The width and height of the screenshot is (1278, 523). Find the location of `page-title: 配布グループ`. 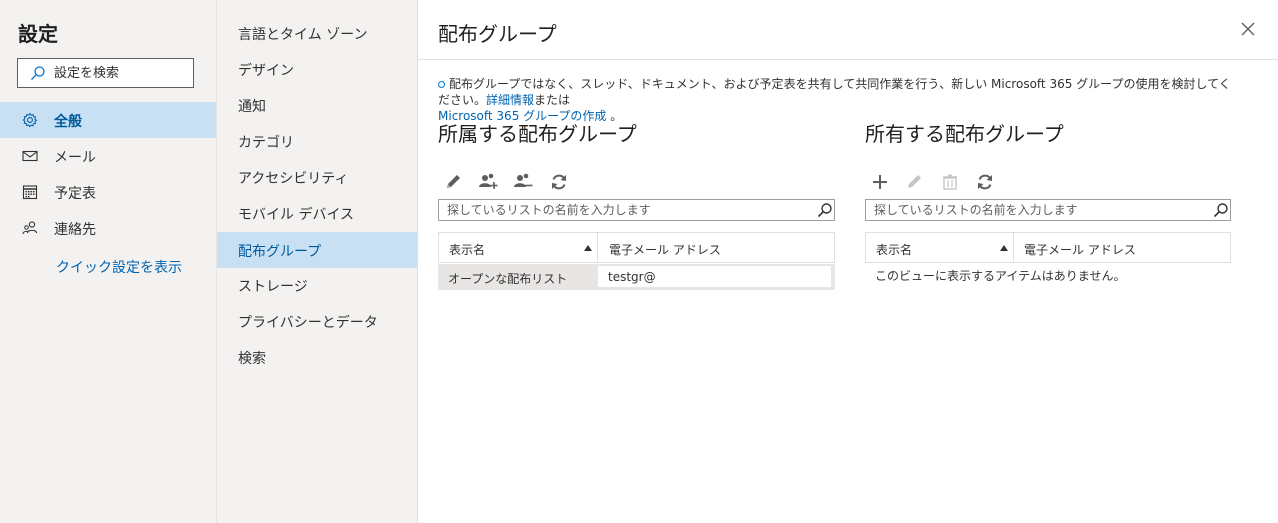

page-title: 配布グループ is located at coordinates (497, 34).